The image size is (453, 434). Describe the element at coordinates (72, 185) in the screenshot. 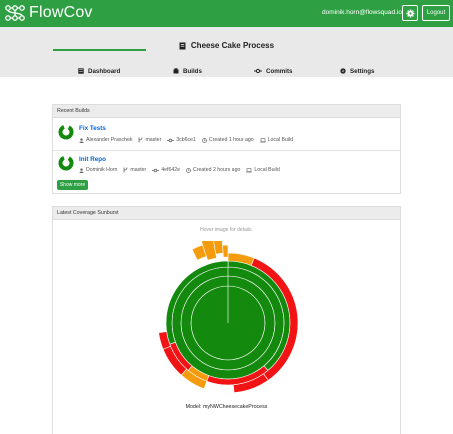

I see `show-more-button: Show more` at that location.